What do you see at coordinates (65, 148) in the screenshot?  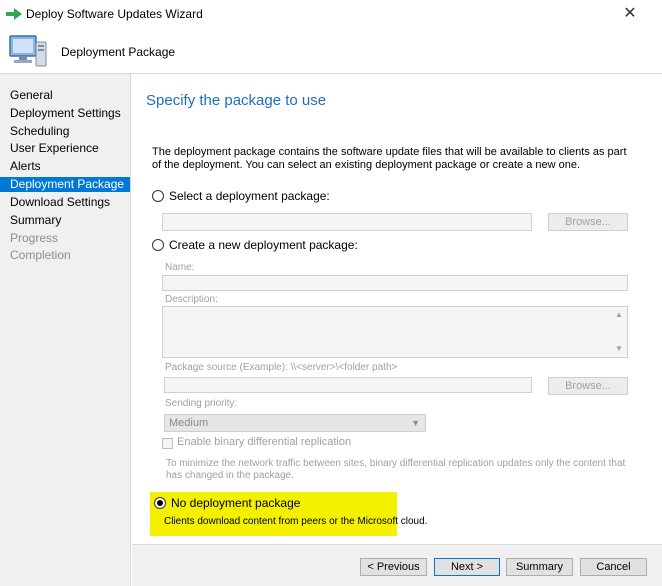 I see `sidebar-item-user-experience: User Experience` at bounding box center [65, 148].